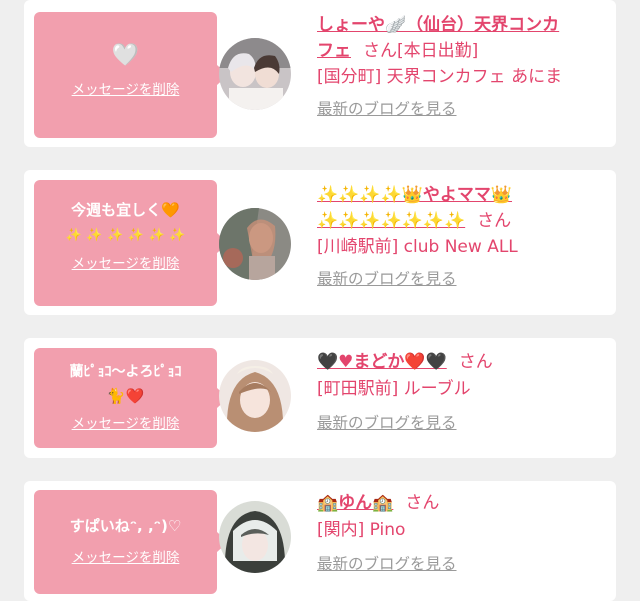 The image size is (640, 601). Describe the element at coordinates (125, 372) in the screenshot. I see `message-text: 蘭ﾋﾟｮｺ〜よろﾋﾟｮｺ` at that location.